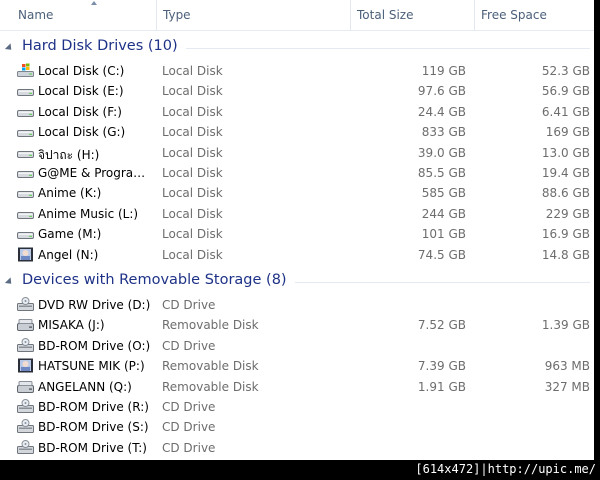 The height and width of the screenshot is (480, 600). What do you see at coordinates (25, 365) in the screenshot?
I see `custom-drive-icon` at bounding box center [25, 365].